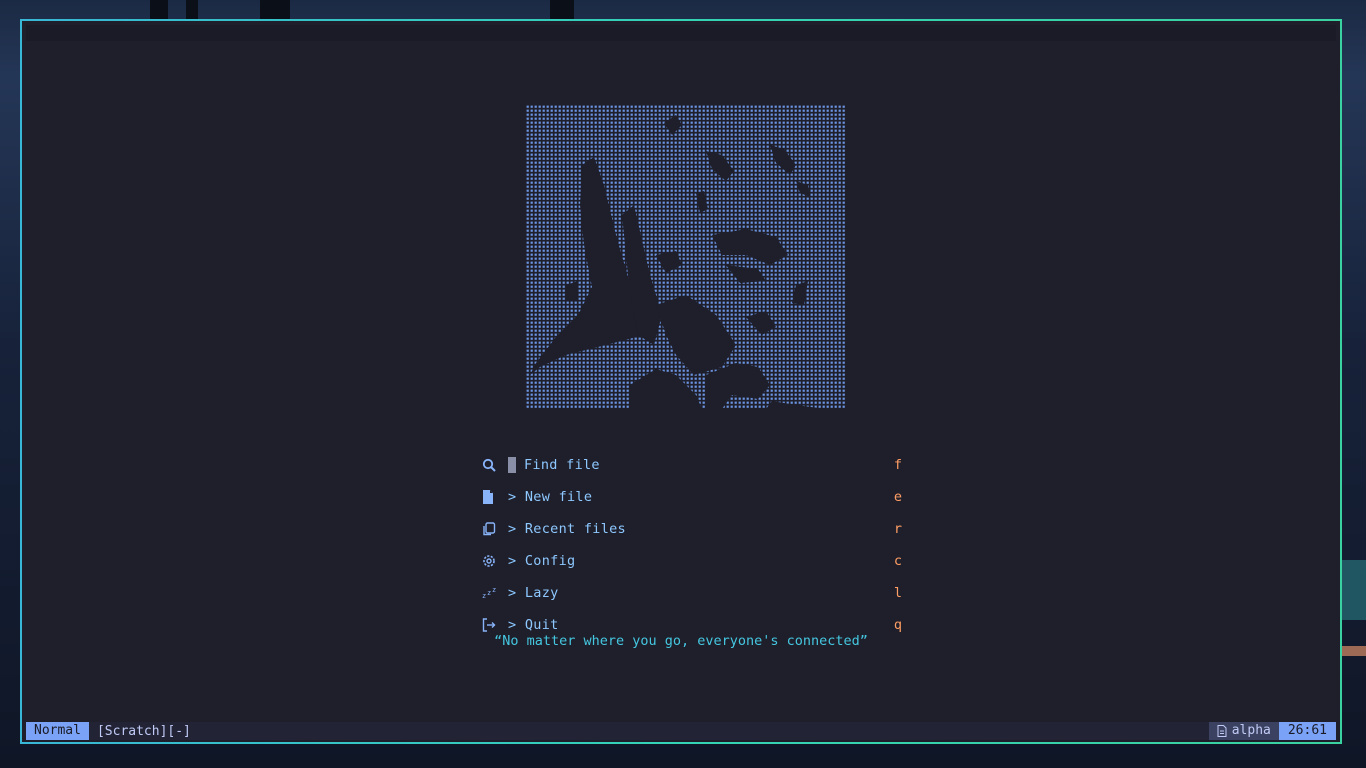  I want to click on menu-item-label: > Config, so click(542, 561).